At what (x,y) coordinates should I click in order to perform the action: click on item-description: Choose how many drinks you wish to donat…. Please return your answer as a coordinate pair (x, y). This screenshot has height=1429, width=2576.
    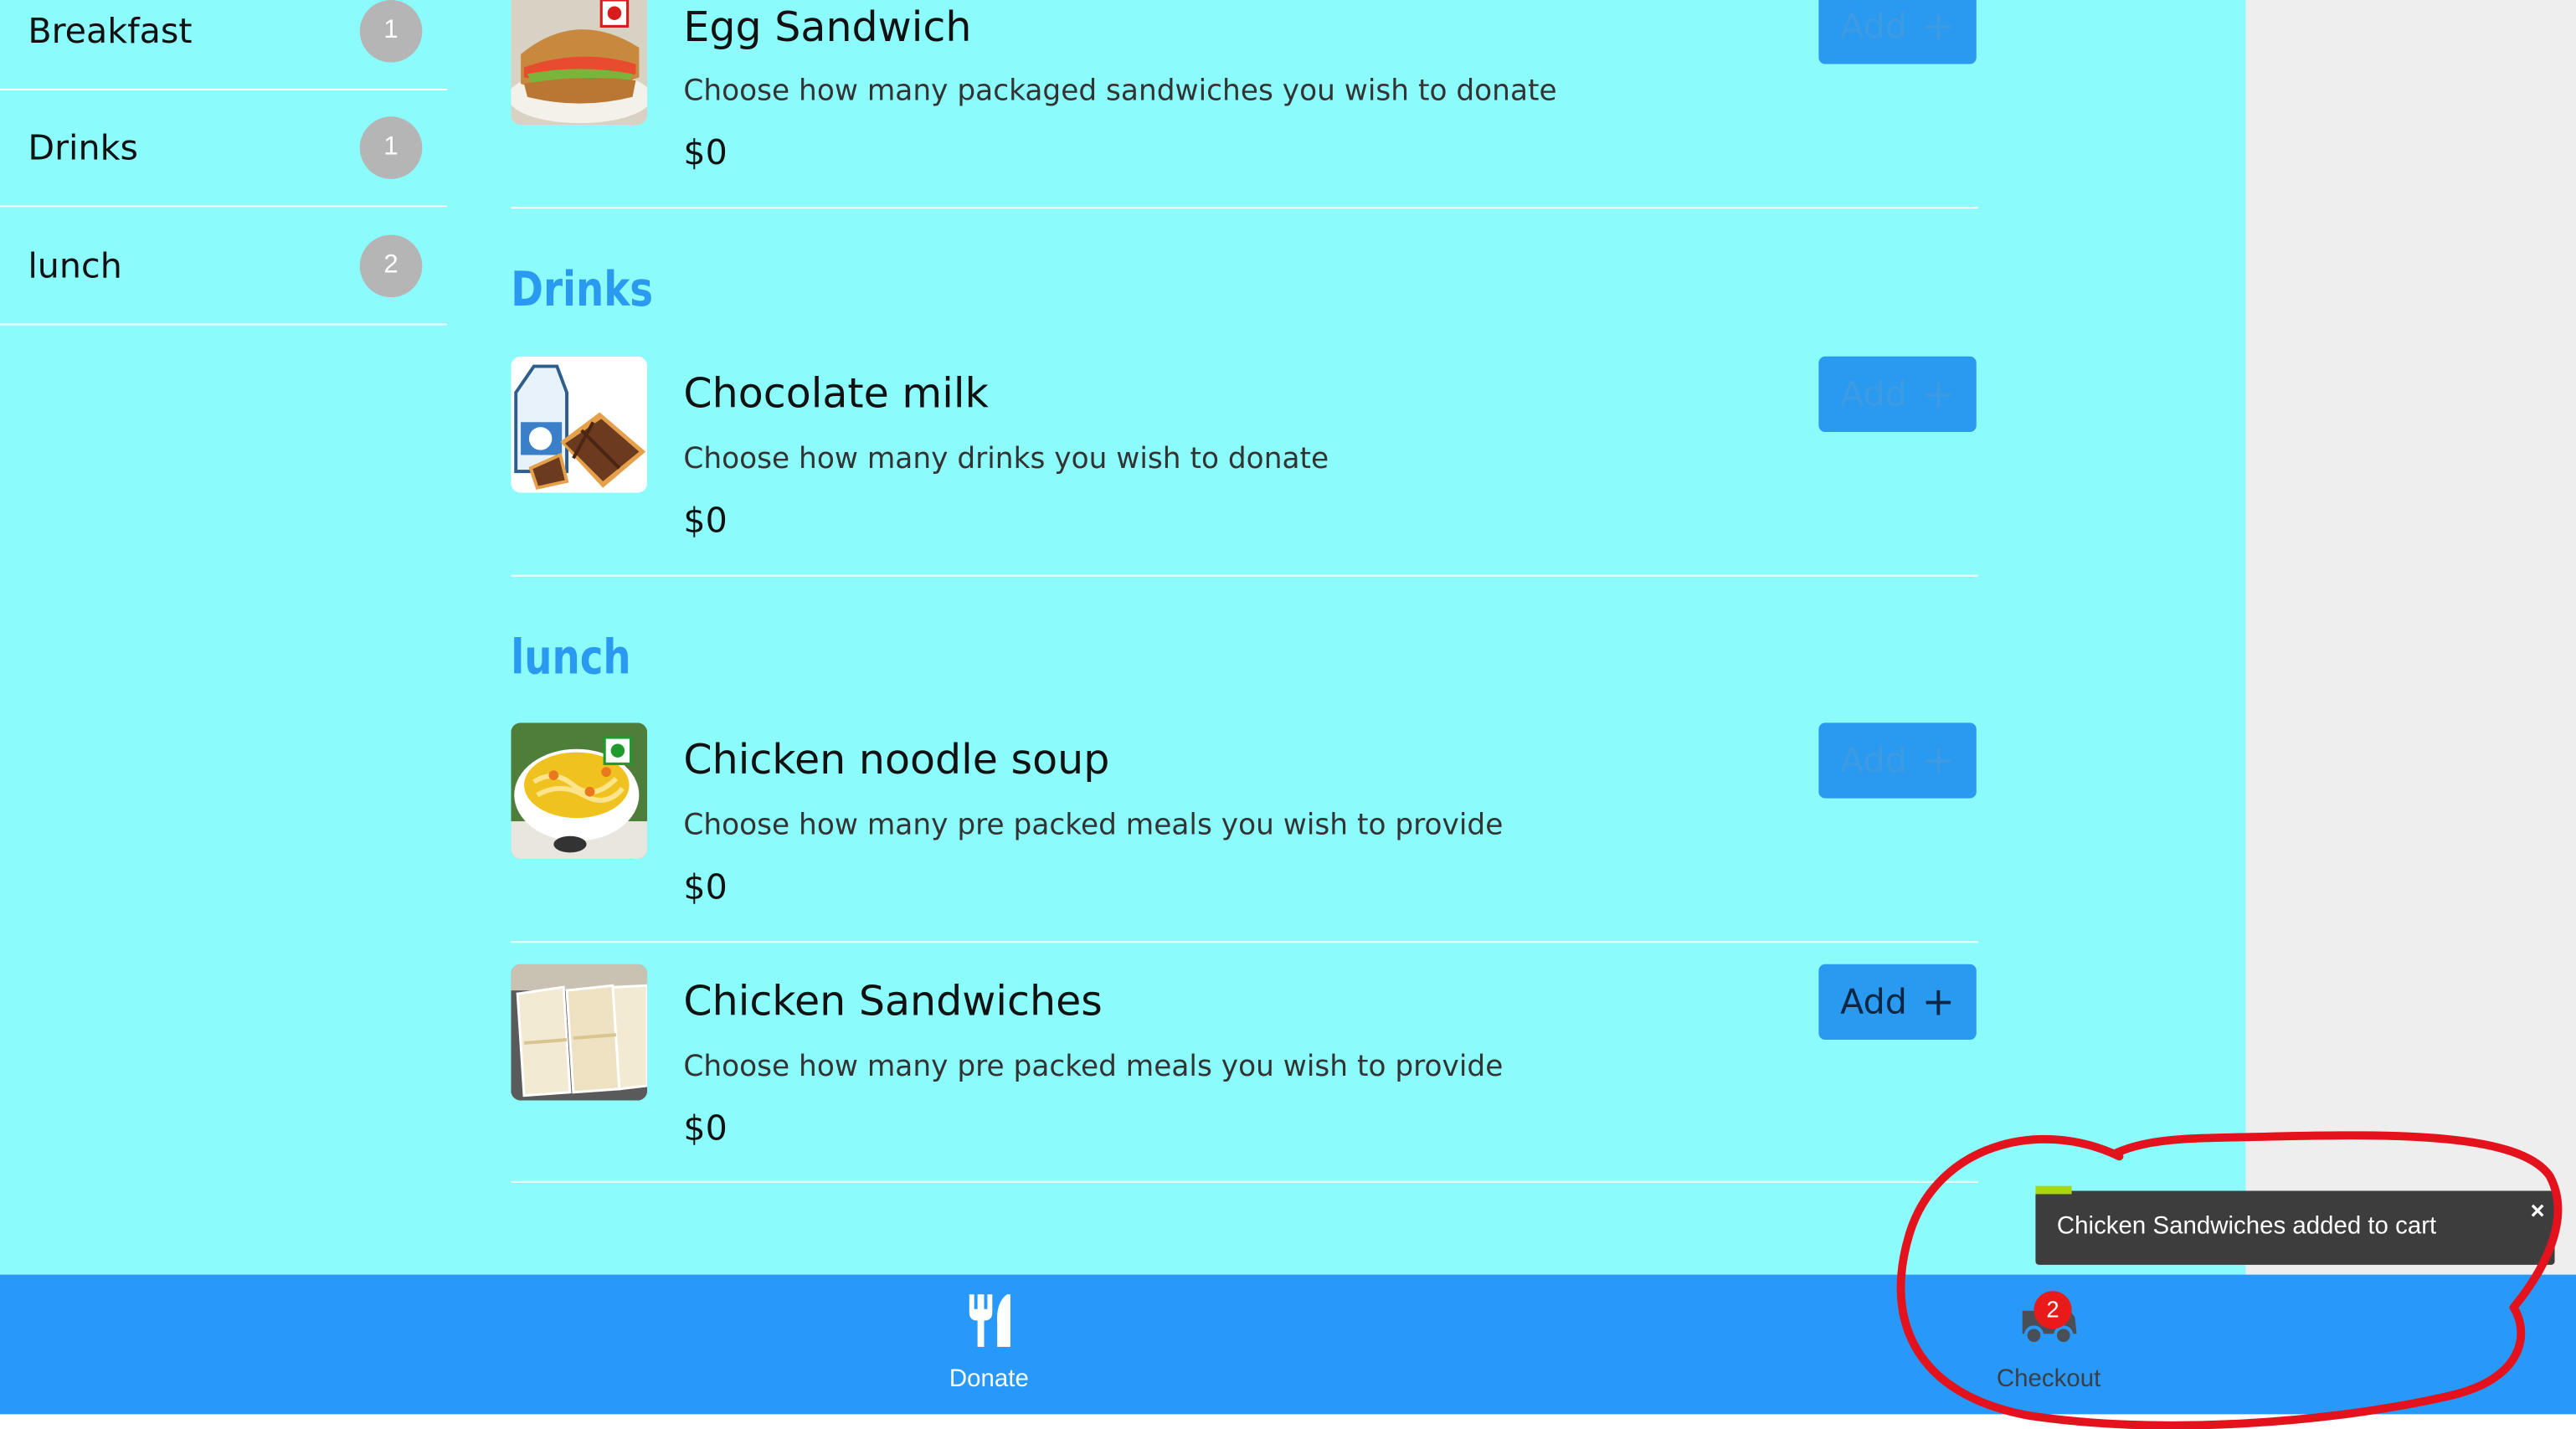
    Looking at the image, I should click on (1006, 460).